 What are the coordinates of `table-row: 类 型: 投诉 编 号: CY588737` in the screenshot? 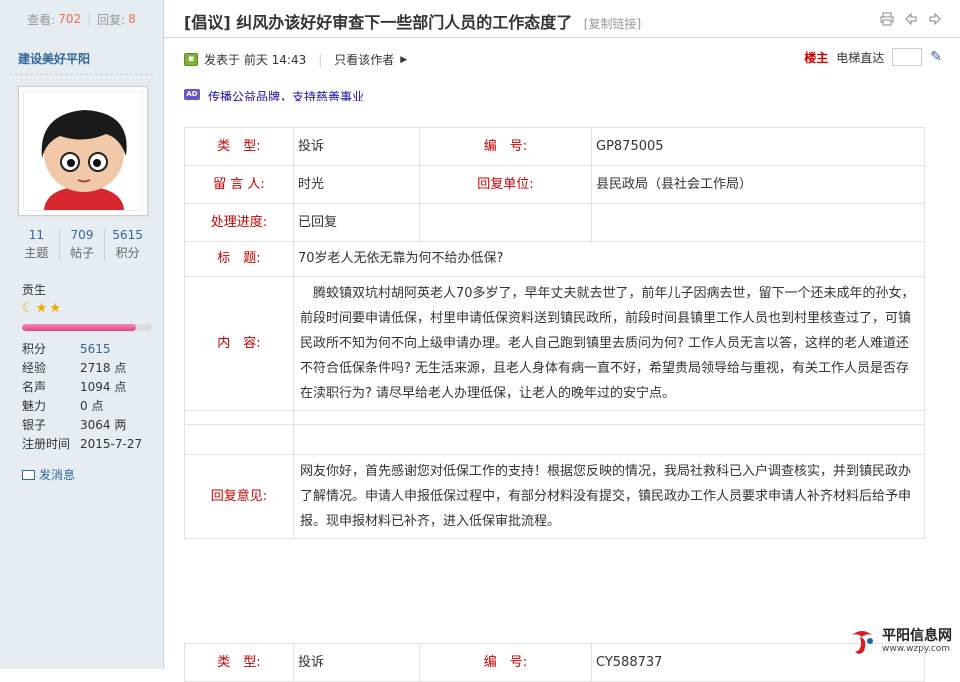 It's located at (554, 662).